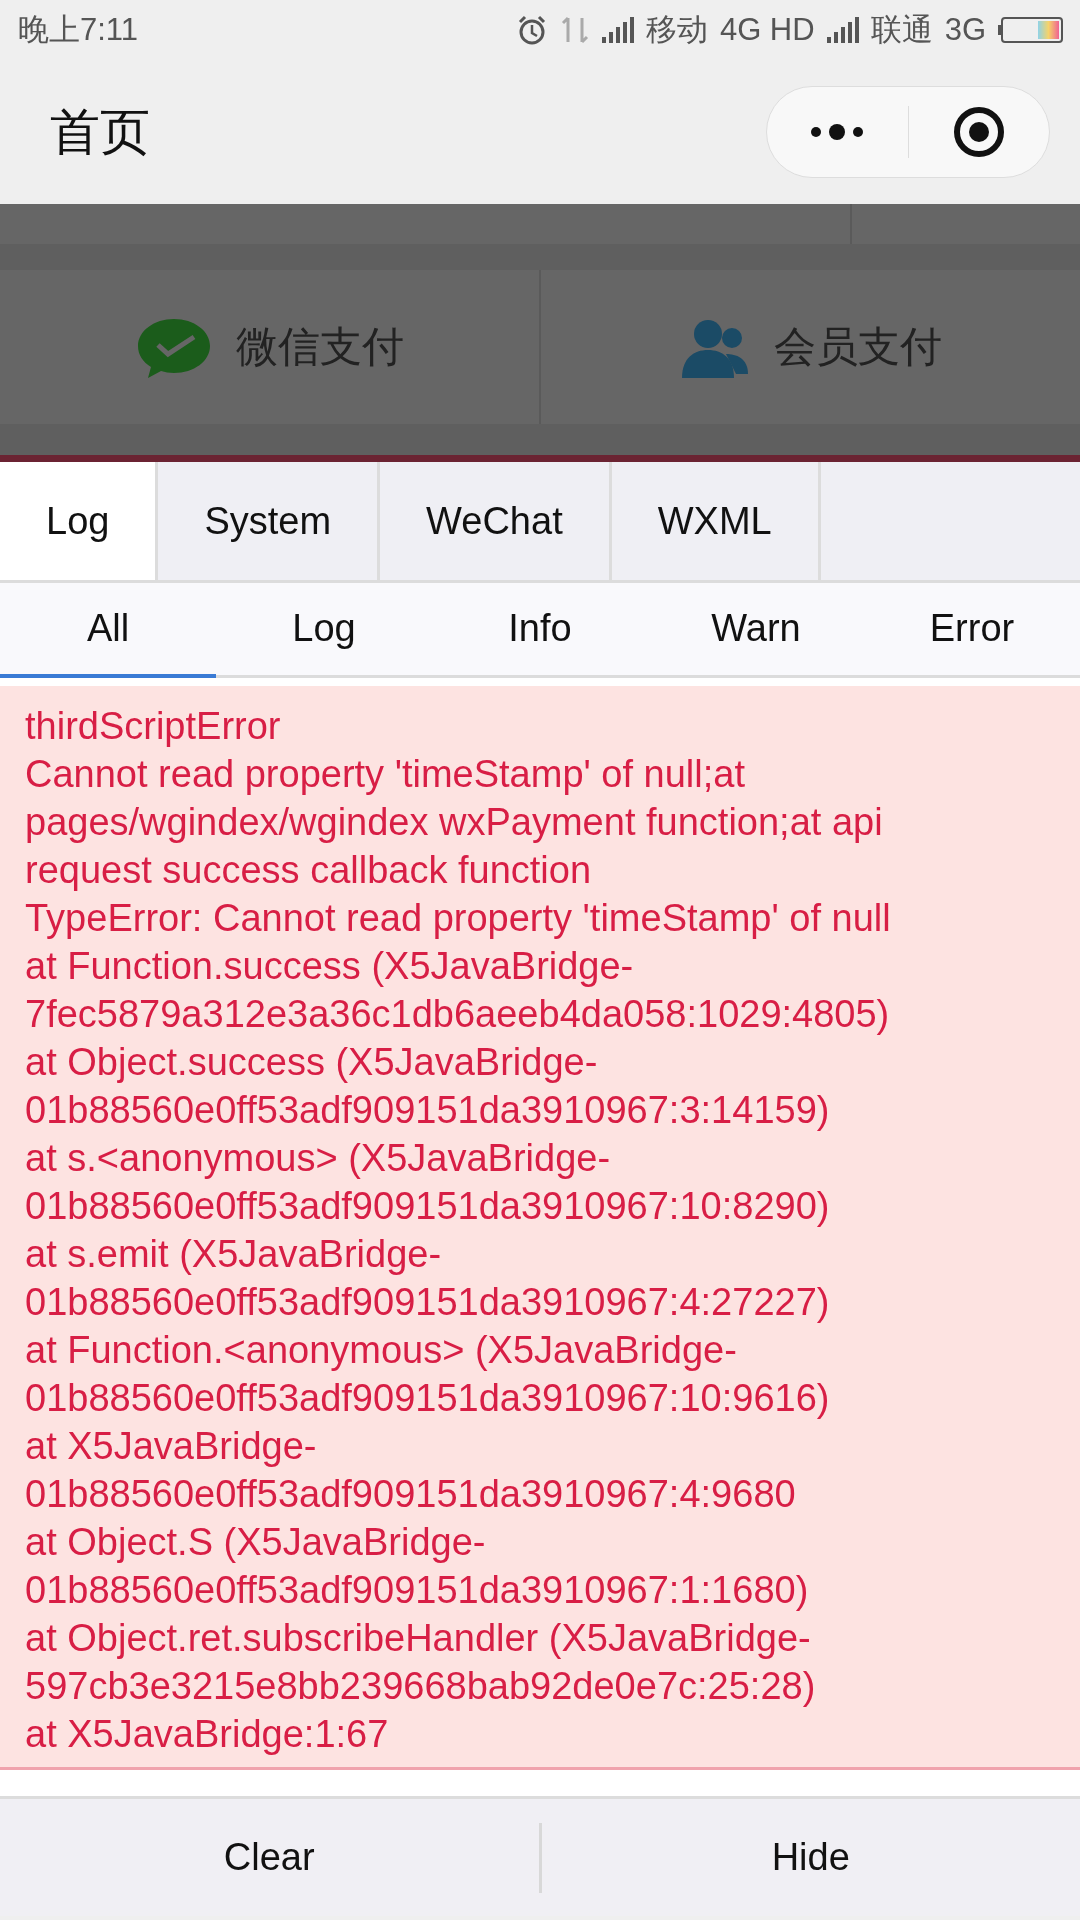 This screenshot has width=1080, height=1920. What do you see at coordinates (417, 1590) in the screenshot?
I see `log-line: 01b88560e0ff53adf909151da3910967:1:1680)` at bounding box center [417, 1590].